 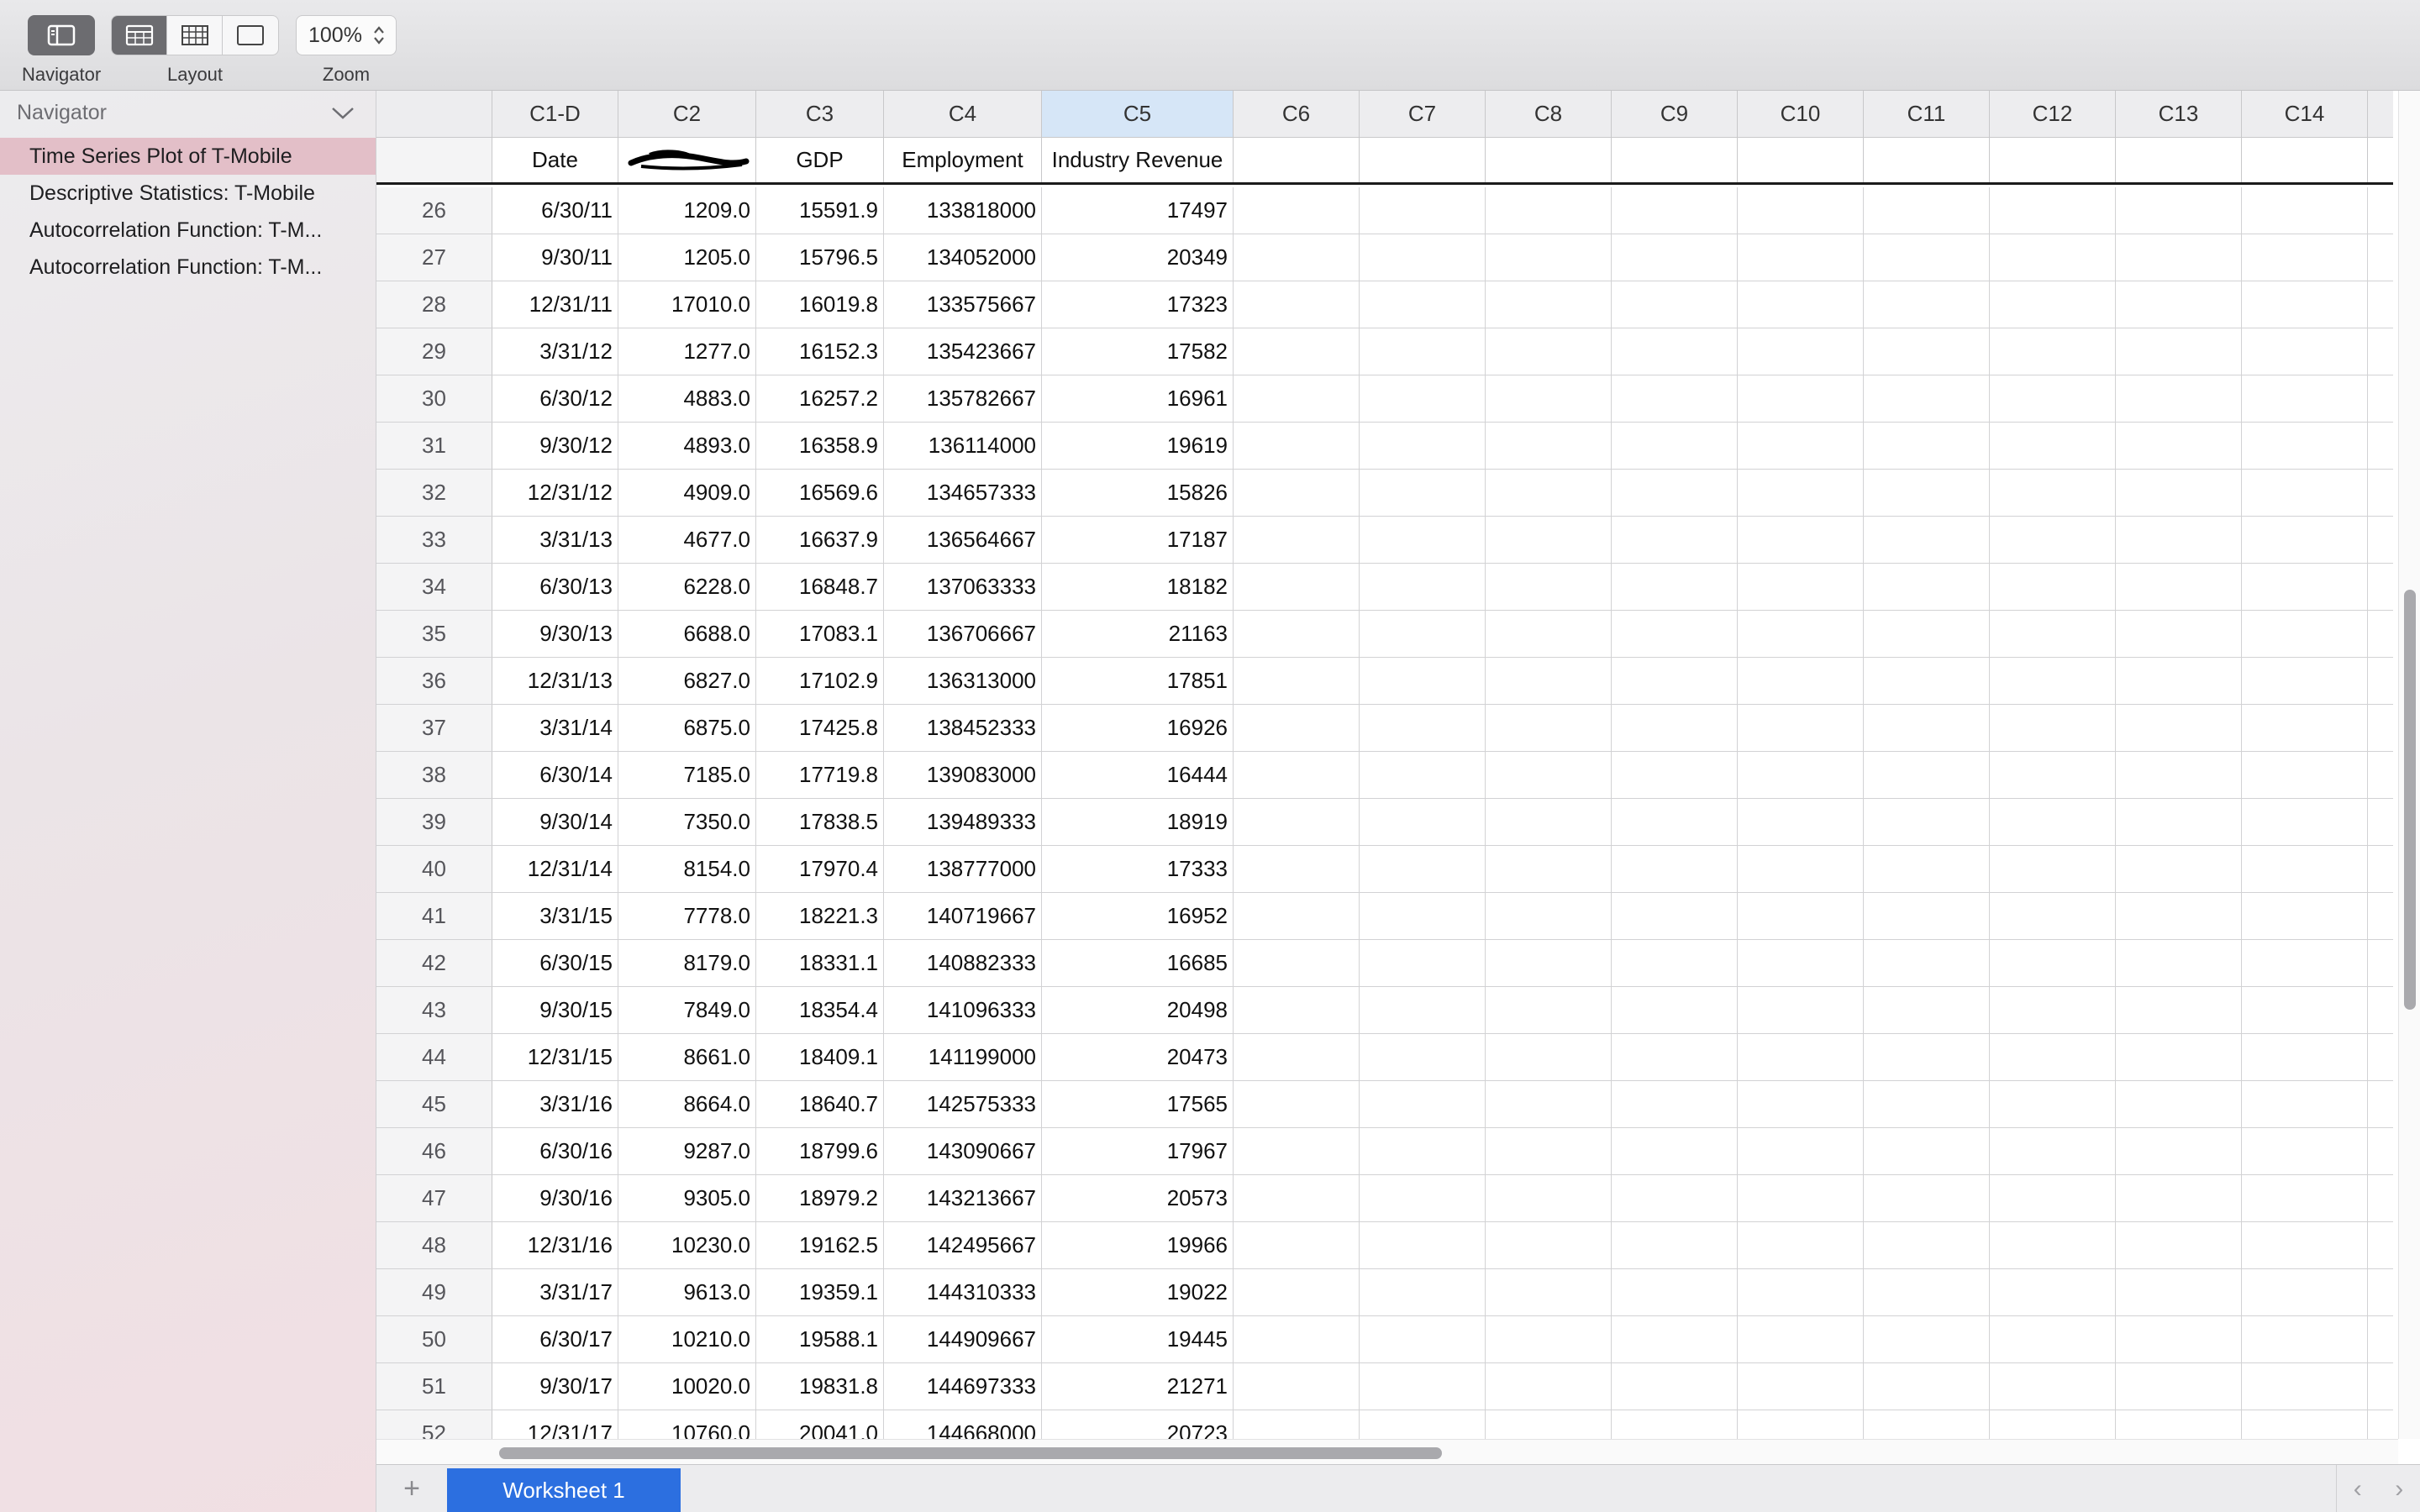 What do you see at coordinates (963, 1339) in the screenshot?
I see `data-cell: 144909667` at bounding box center [963, 1339].